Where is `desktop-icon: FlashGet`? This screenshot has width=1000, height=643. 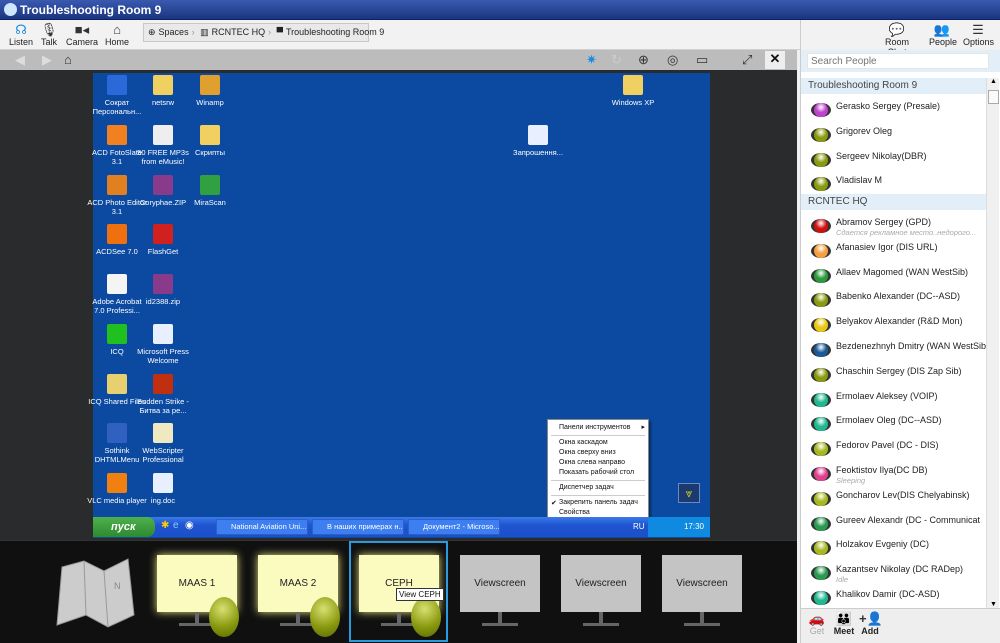 desktop-icon: FlashGet is located at coordinates (163, 240).